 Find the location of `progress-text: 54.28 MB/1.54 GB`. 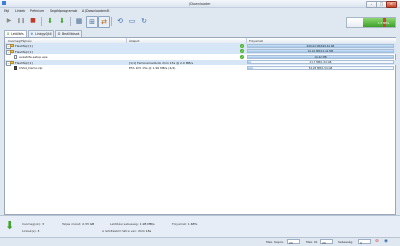

progress-text: 54.28 MB/1.54 GB is located at coordinates (320, 68).